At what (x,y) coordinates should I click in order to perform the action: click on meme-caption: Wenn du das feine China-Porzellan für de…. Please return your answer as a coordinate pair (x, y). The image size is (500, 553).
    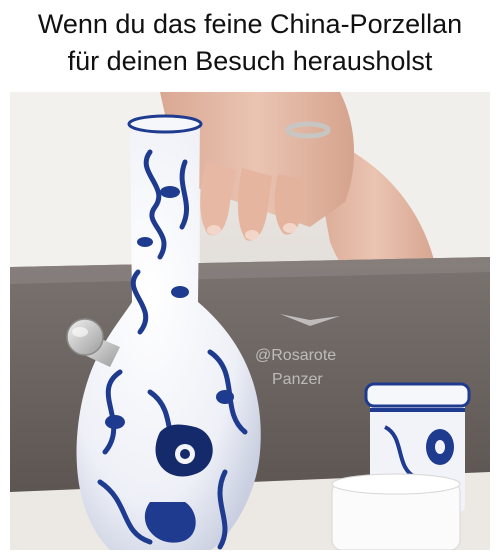
    Looking at the image, I should click on (250, 43).